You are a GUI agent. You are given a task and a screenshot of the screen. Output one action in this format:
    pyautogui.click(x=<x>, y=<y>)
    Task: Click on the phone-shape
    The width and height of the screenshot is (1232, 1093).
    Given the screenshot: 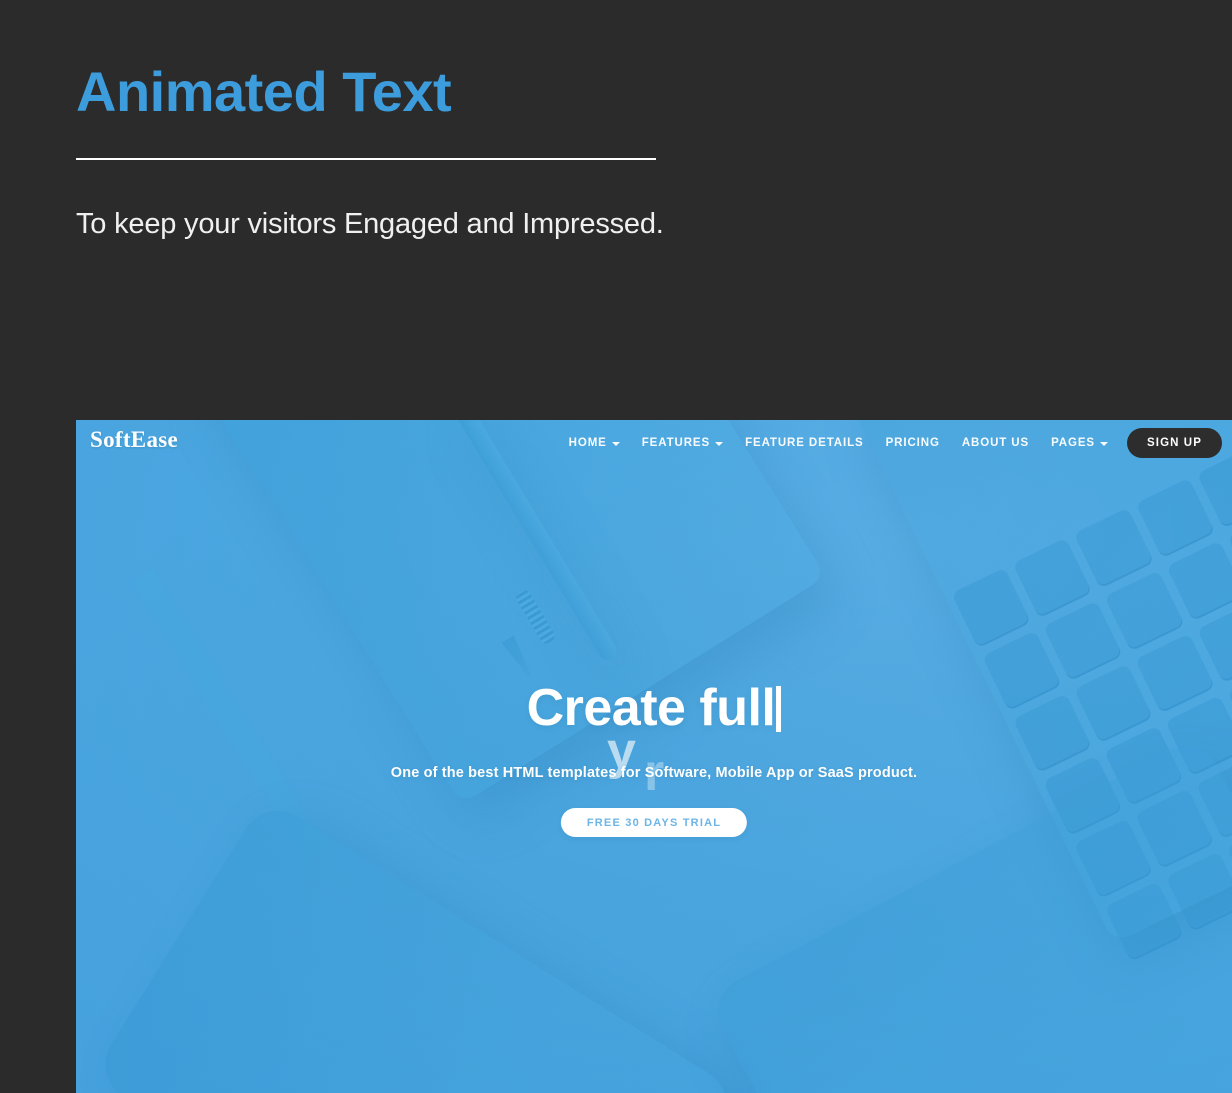 What is the action you would take?
    pyautogui.click(x=416, y=944)
    